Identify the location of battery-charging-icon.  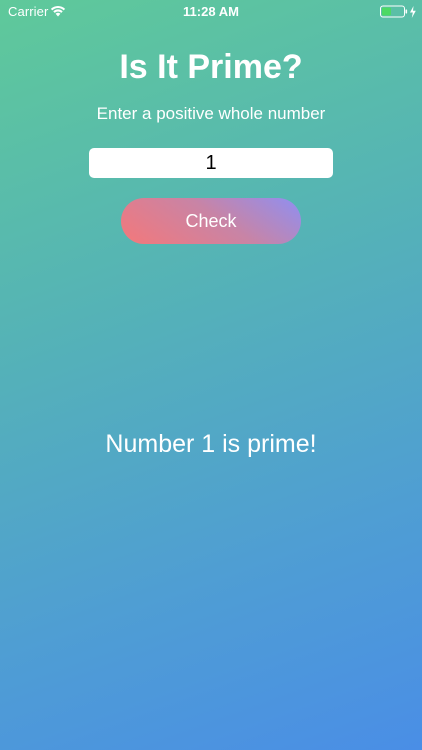
(400, 12).